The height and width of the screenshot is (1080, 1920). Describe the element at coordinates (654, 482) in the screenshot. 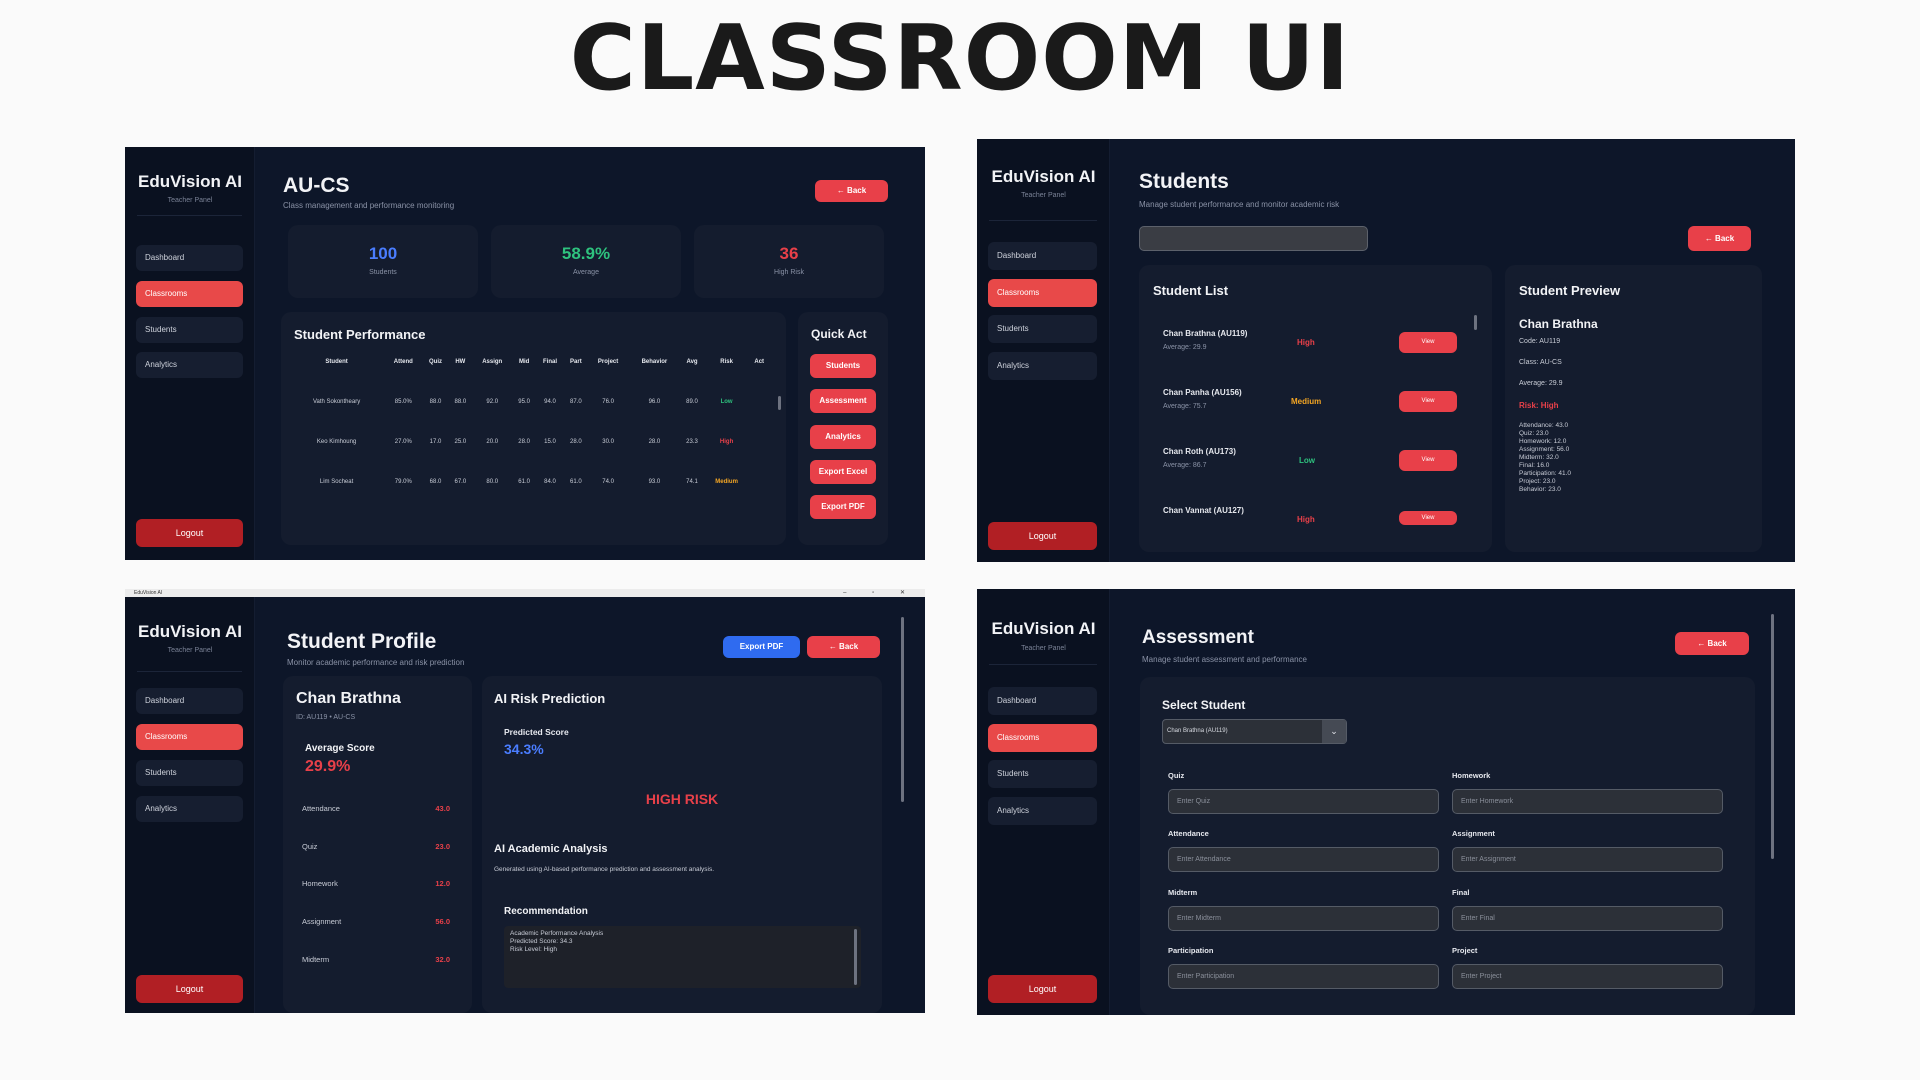

I see `table-cell: 93.0` at that location.